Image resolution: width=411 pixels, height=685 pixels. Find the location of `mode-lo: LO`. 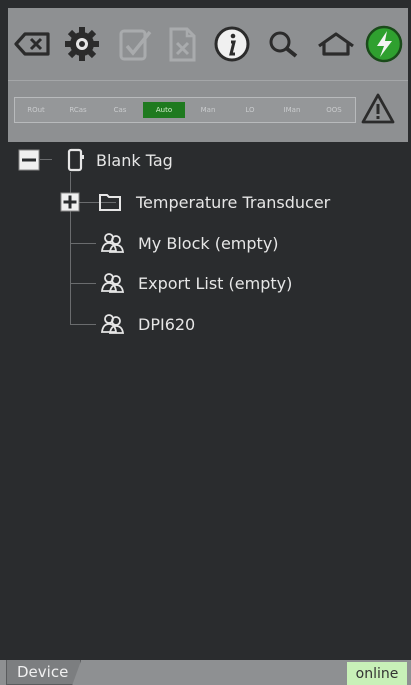

mode-lo: LO is located at coordinates (250, 110).